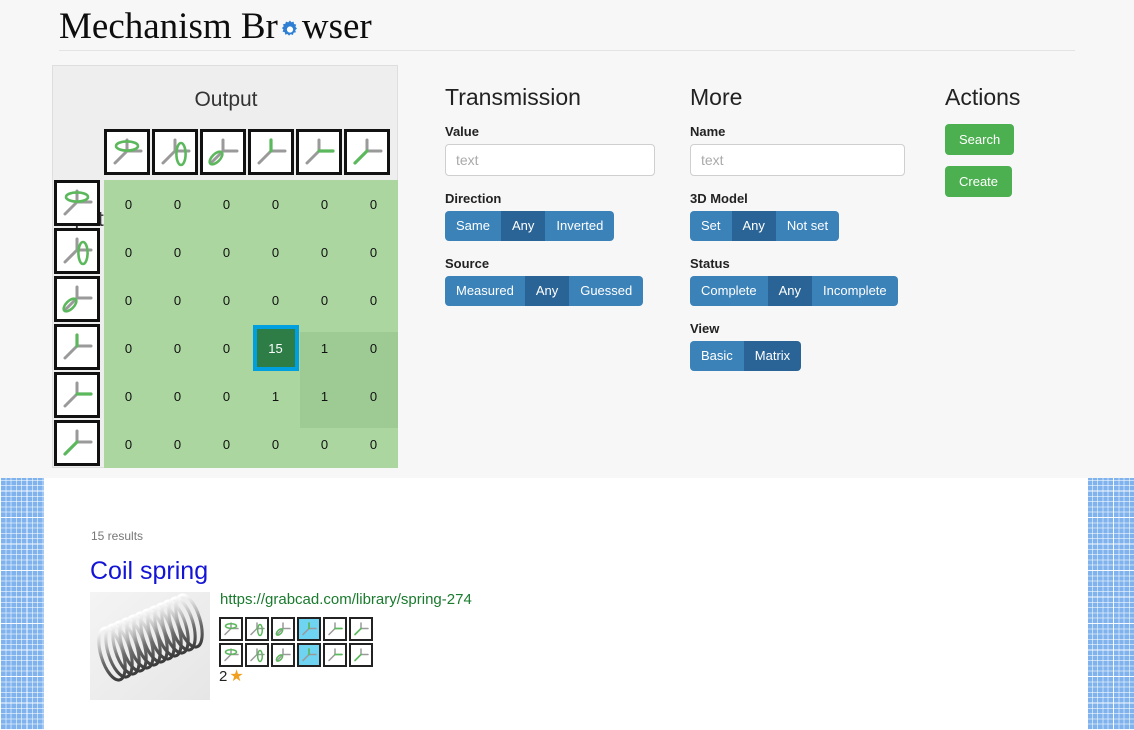  Describe the element at coordinates (550, 160) in the screenshot. I see `value-input` at that location.